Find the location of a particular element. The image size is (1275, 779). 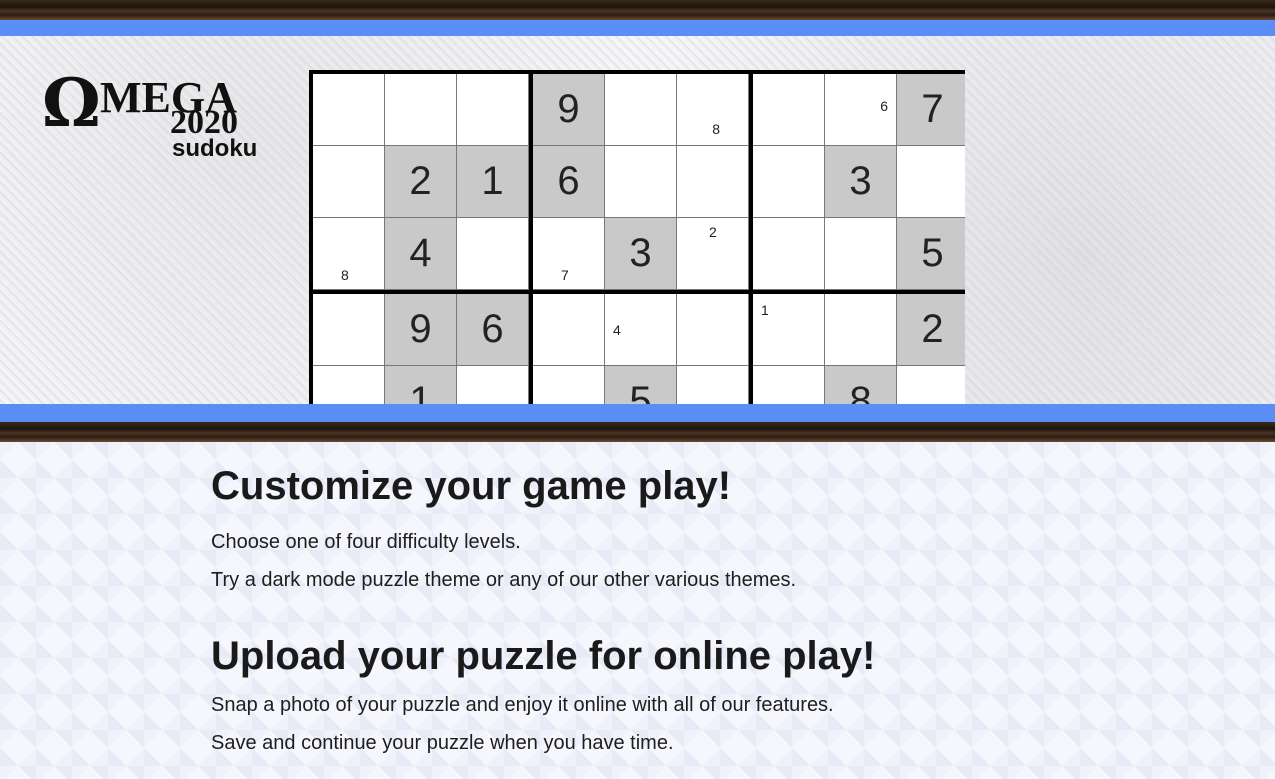

given-digit: 7 is located at coordinates (932, 109).